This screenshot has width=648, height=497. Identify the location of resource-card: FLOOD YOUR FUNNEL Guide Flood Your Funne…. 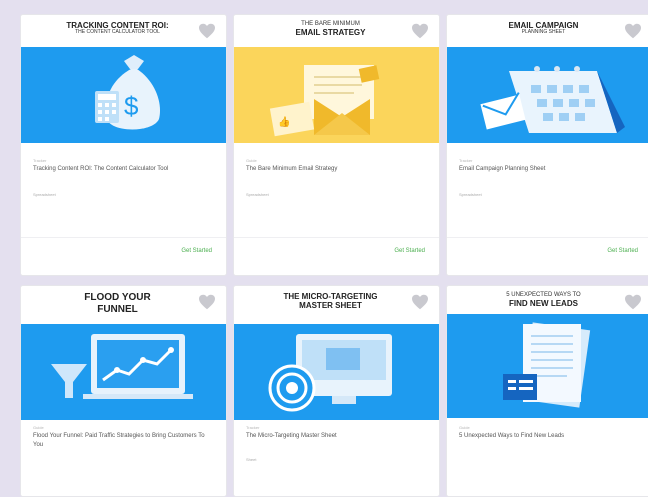
(123, 391).